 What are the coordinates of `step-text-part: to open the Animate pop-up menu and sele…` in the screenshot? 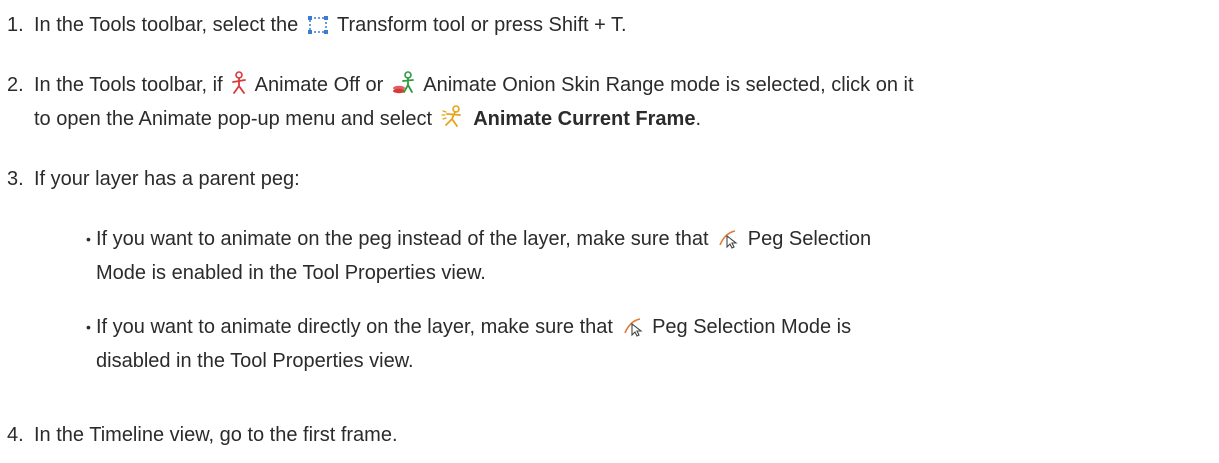 It's located at (233, 119).